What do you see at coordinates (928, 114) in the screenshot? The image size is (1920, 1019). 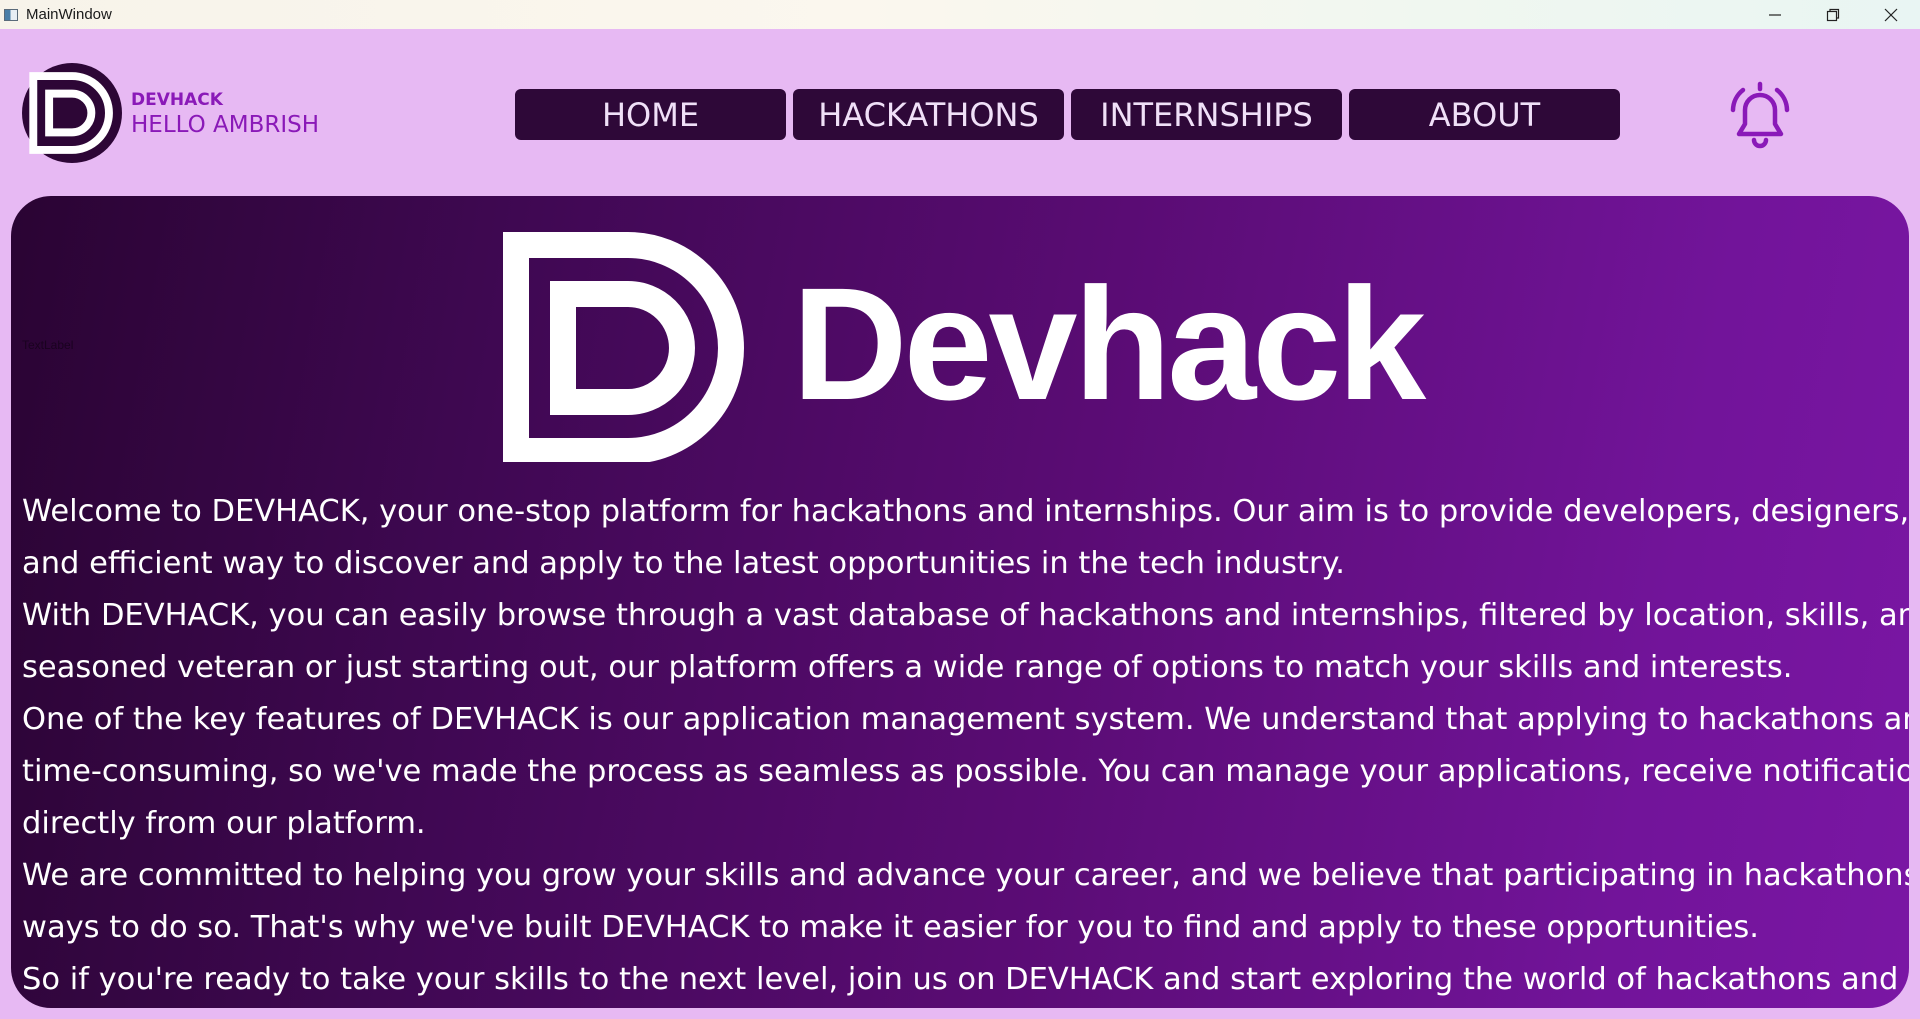 I see `nav-hackathons-button: HACKATHONS` at bounding box center [928, 114].